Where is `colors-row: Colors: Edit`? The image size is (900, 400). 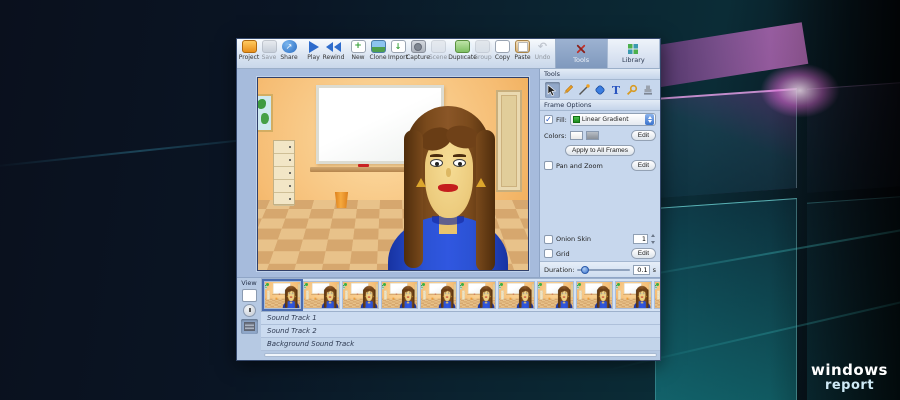 colors-row: Colors: Edit is located at coordinates (600, 135).